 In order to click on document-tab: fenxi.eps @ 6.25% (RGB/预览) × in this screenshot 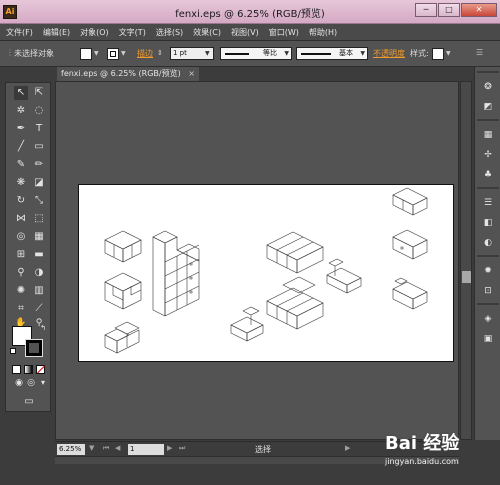, I will do `click(128, 74)`.